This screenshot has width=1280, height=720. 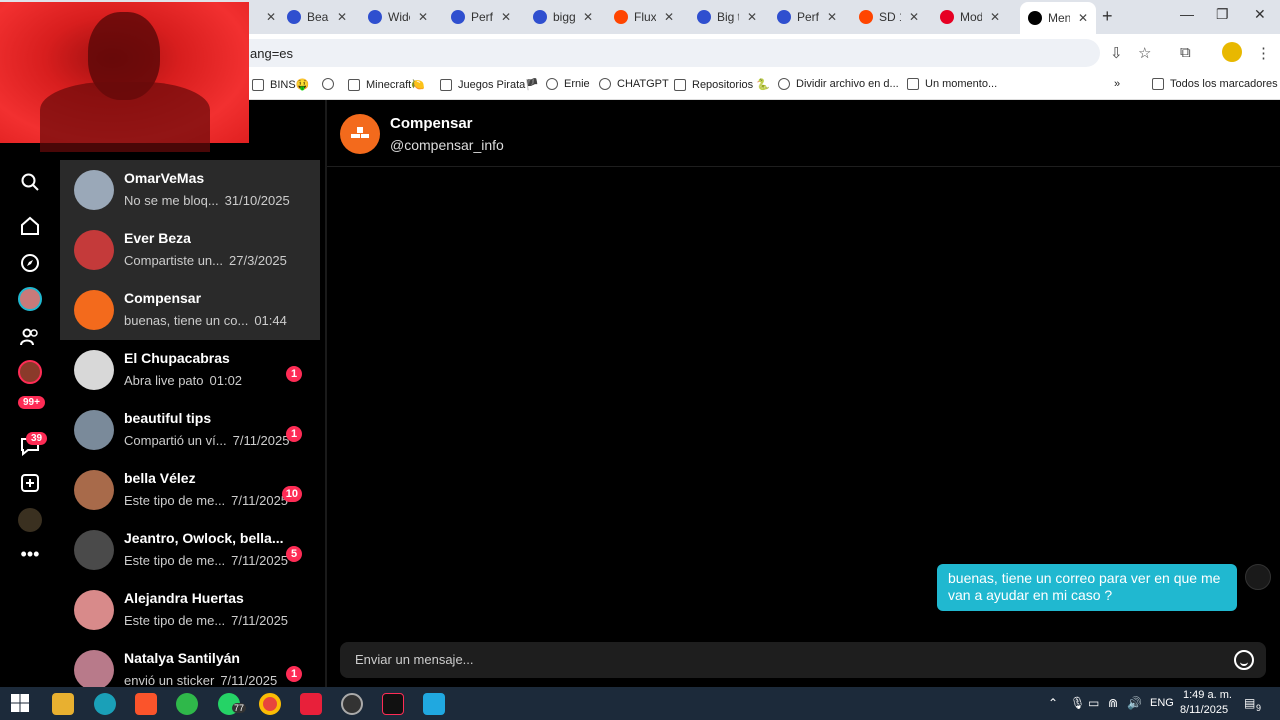 I want to click on folder-icon, so click(x=354, y=84).